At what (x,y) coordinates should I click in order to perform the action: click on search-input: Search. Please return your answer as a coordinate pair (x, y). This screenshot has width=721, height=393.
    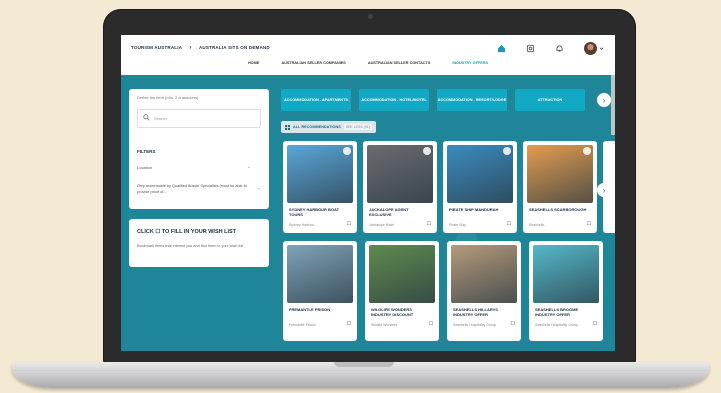
    Looking at the image, I should click on (199, 118).